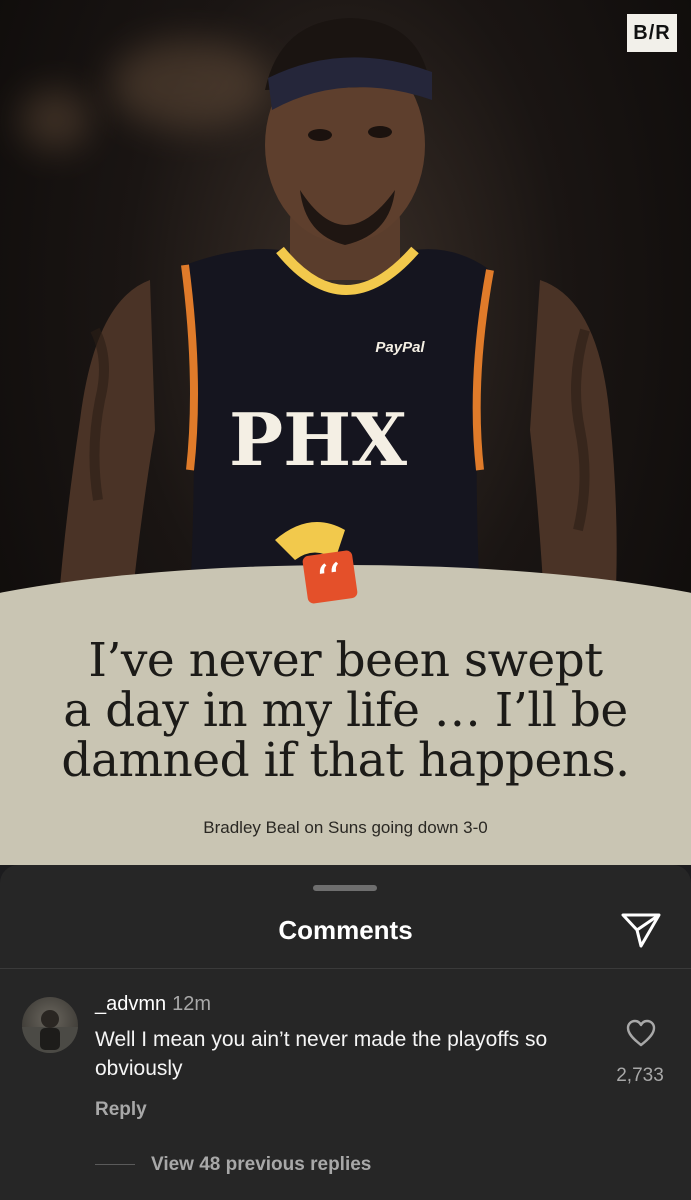 The width and height of the screenshot is (691, 1200). What do you see at coordinates (641, 1033) in the screenshot?
I see `heart-icon` at bounding box center [641, 1033].